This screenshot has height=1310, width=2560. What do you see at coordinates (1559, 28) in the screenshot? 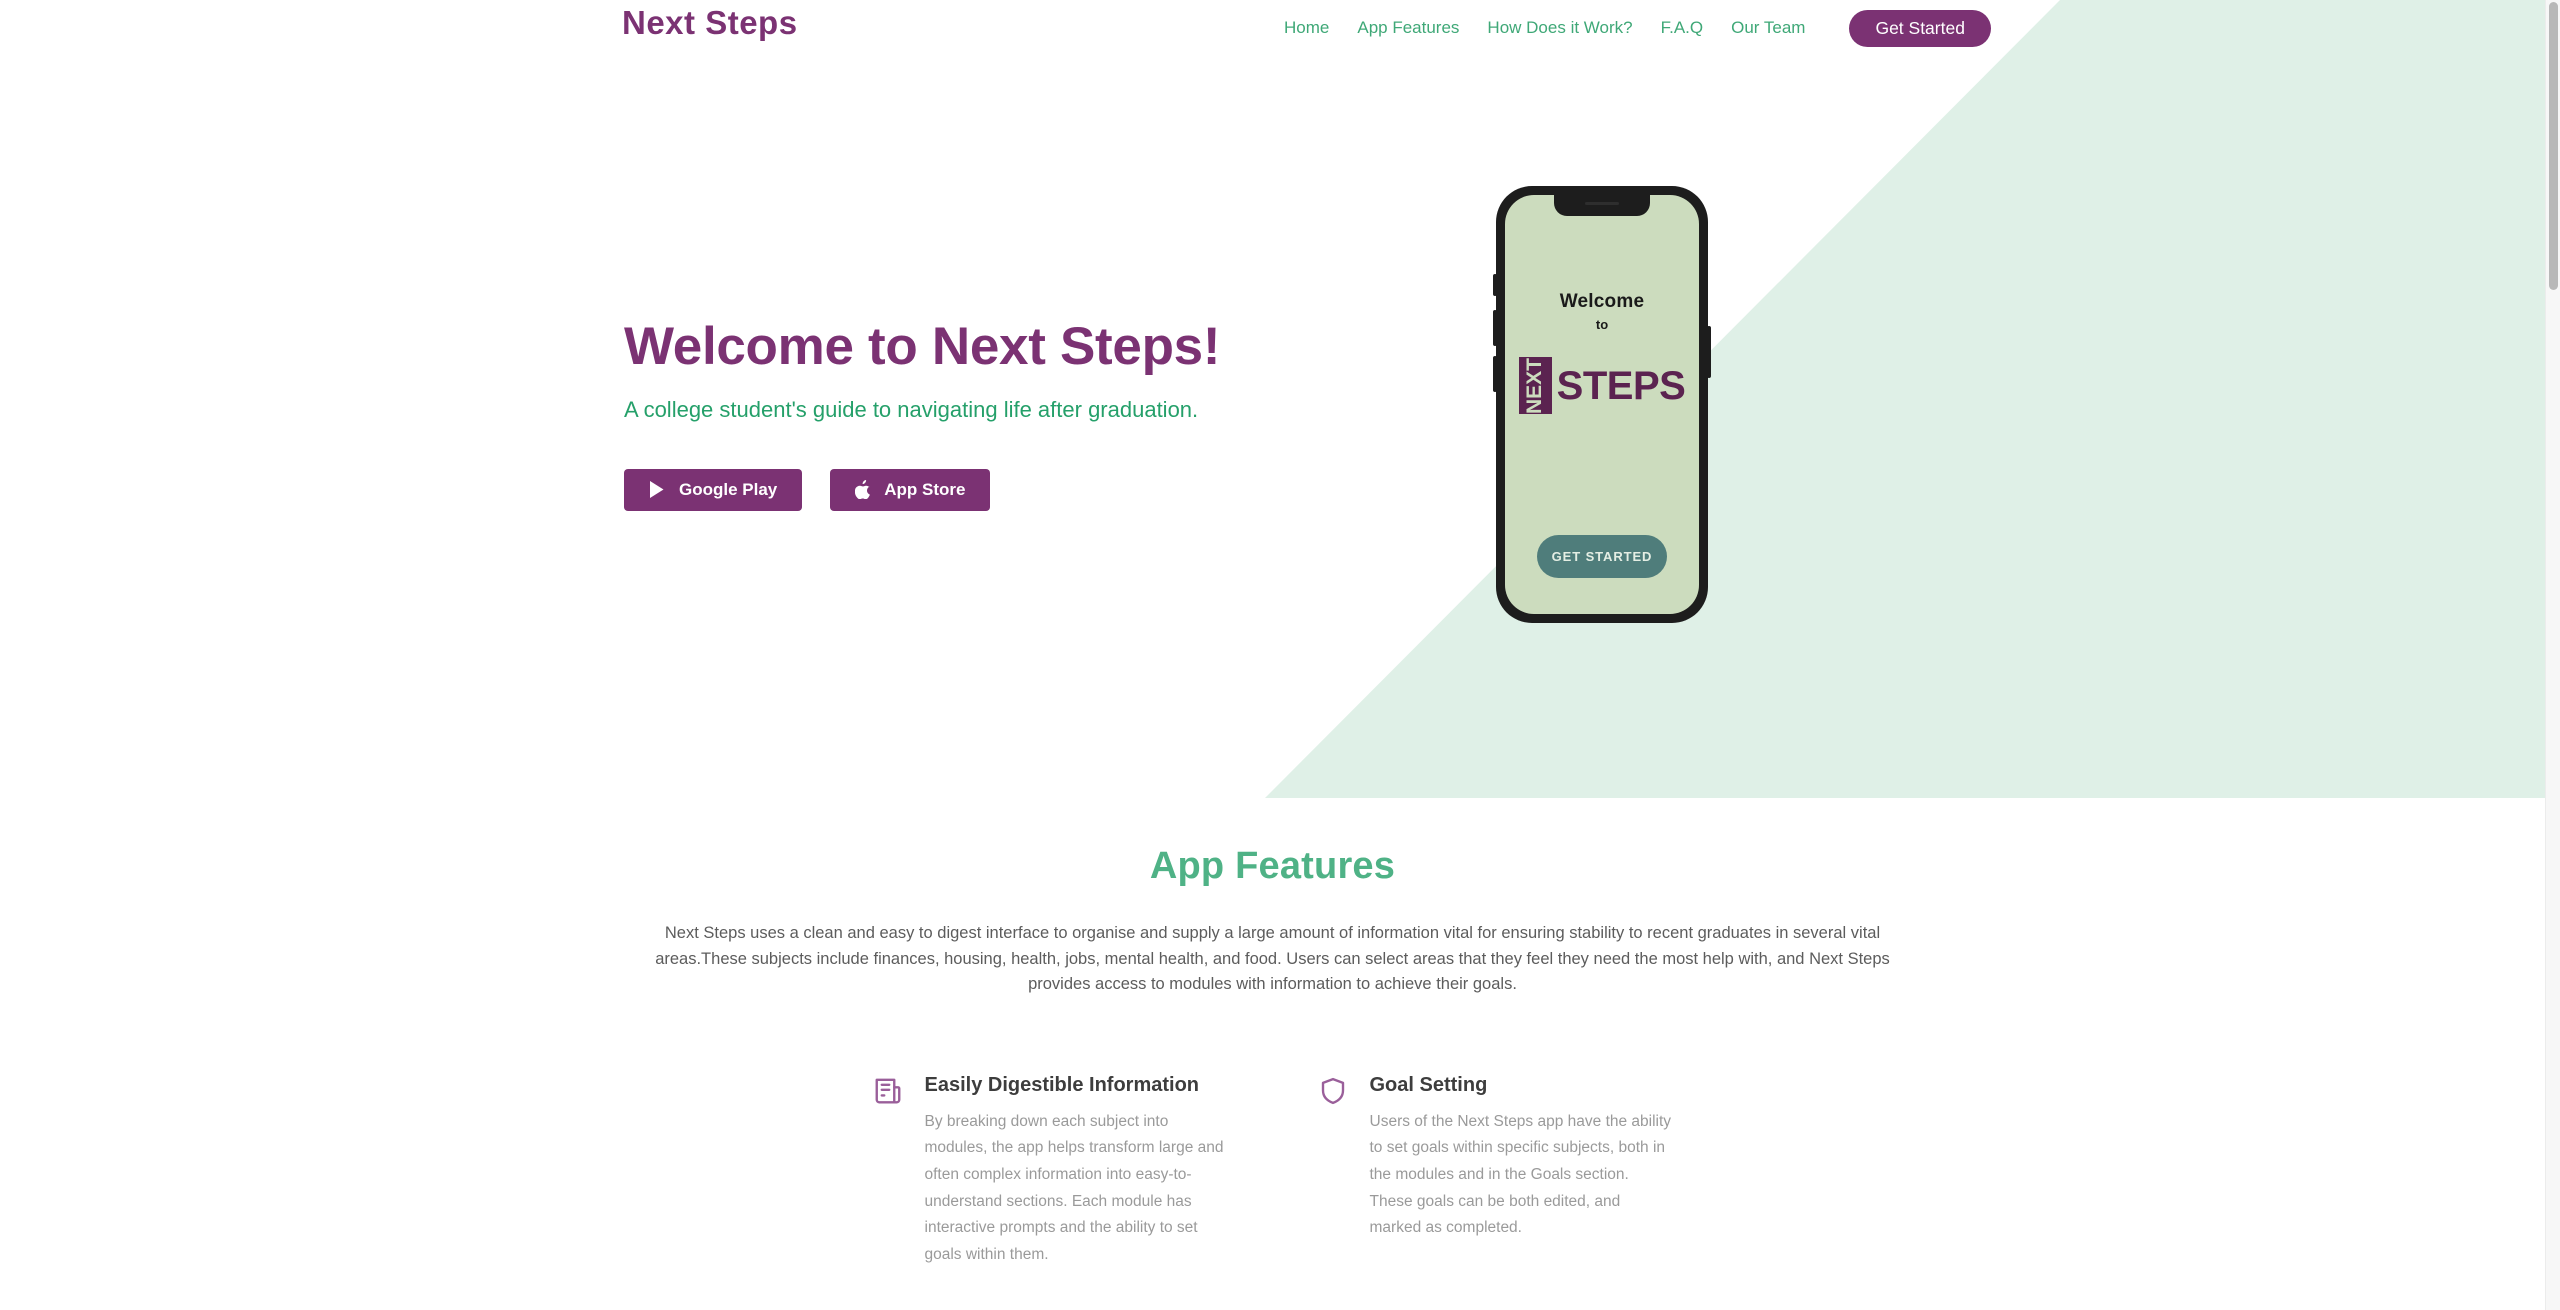
I see `nav-item-how-does-it-work: How Does it Work?` at bounding box center [1559, 28].